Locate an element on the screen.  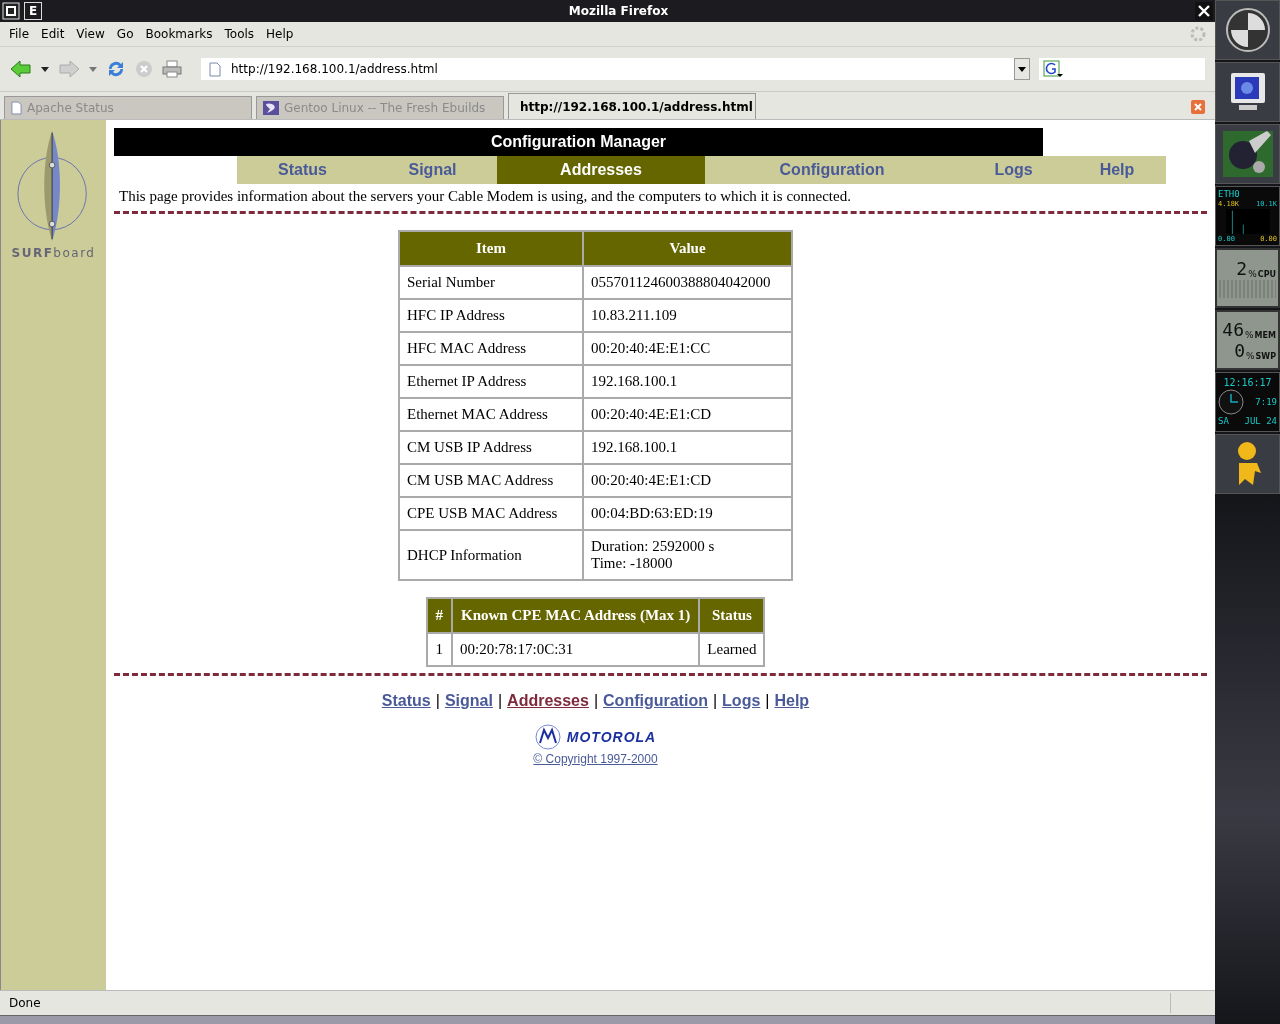
search-field is located at coordinates (1122, 69).